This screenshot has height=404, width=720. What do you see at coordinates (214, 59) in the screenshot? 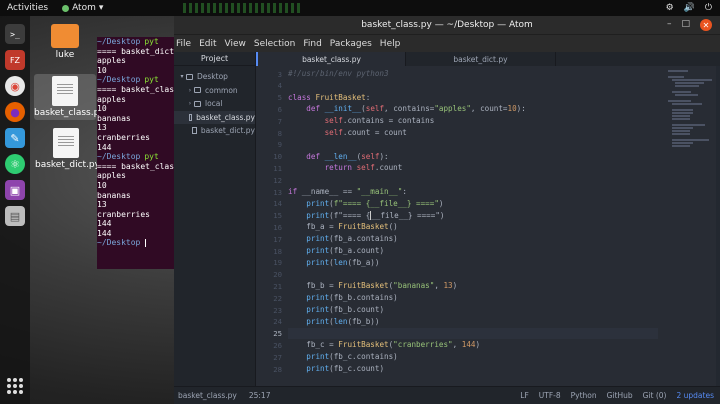
I see `tab-project: Project` at bounding box center [214, 59].